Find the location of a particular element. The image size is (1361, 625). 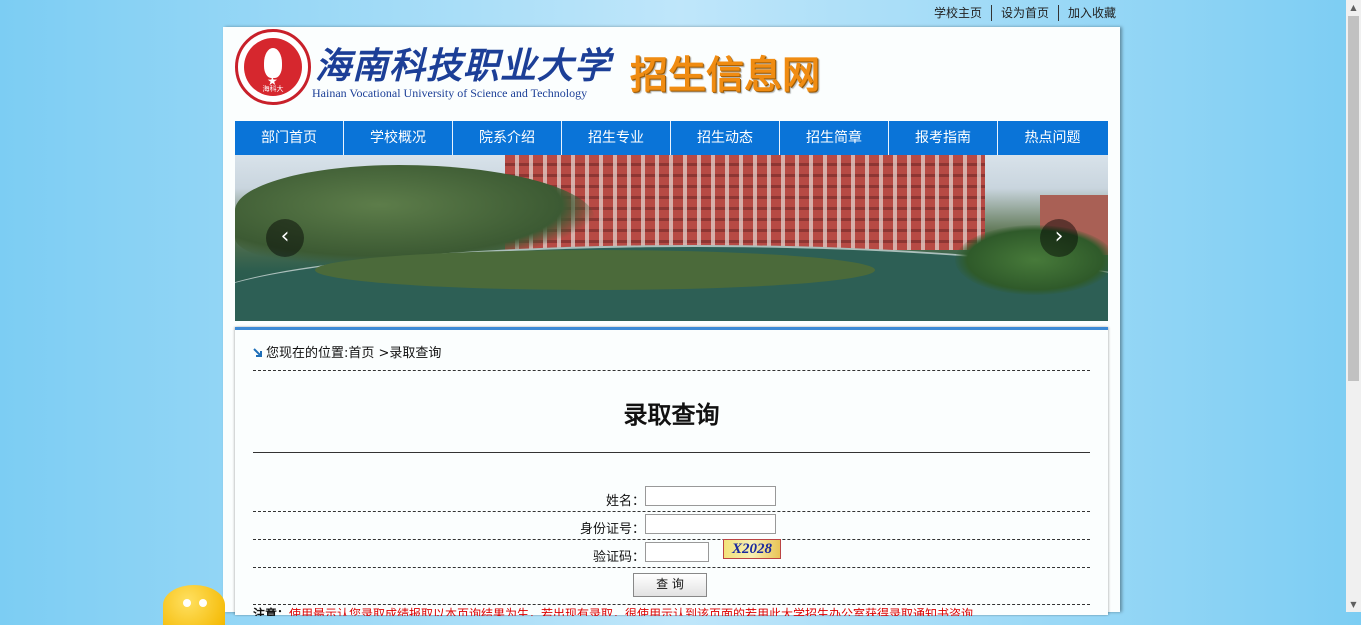

site-name: 招生信息网 is located at coordinates (725, 75).